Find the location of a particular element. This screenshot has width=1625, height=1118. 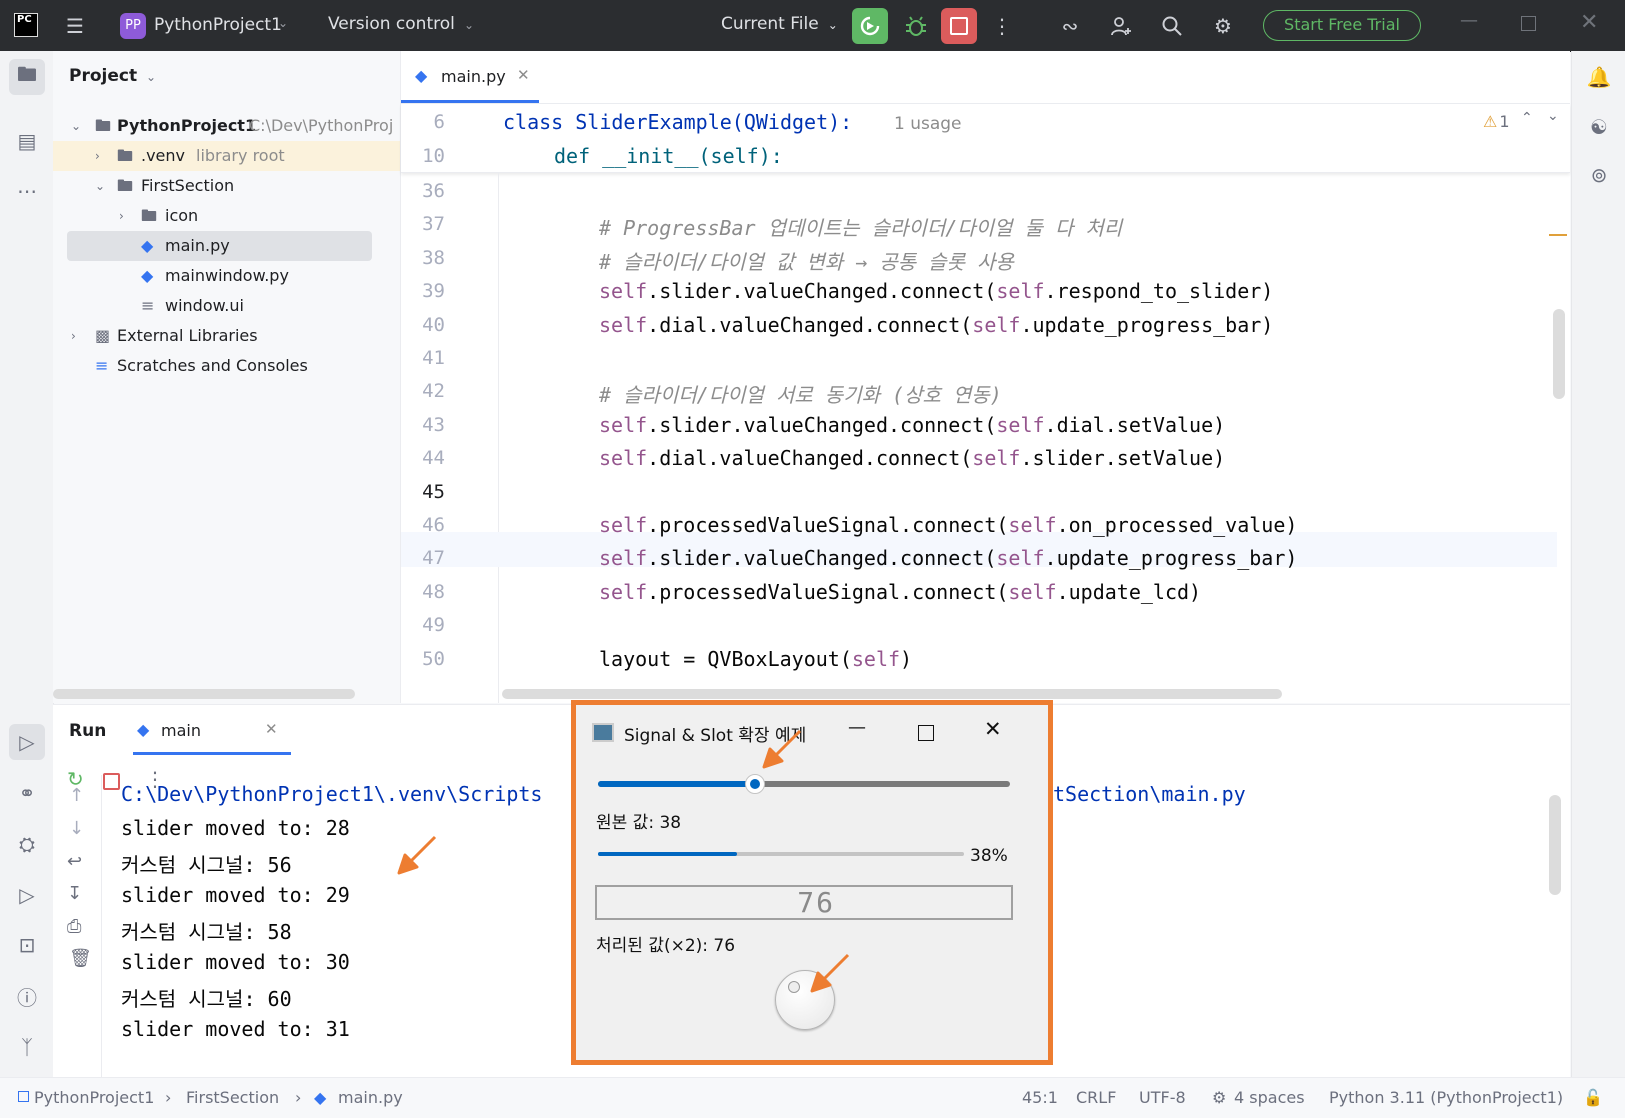

raw-value-label: 원본 값: 38 is located at coordinates (639, 823).